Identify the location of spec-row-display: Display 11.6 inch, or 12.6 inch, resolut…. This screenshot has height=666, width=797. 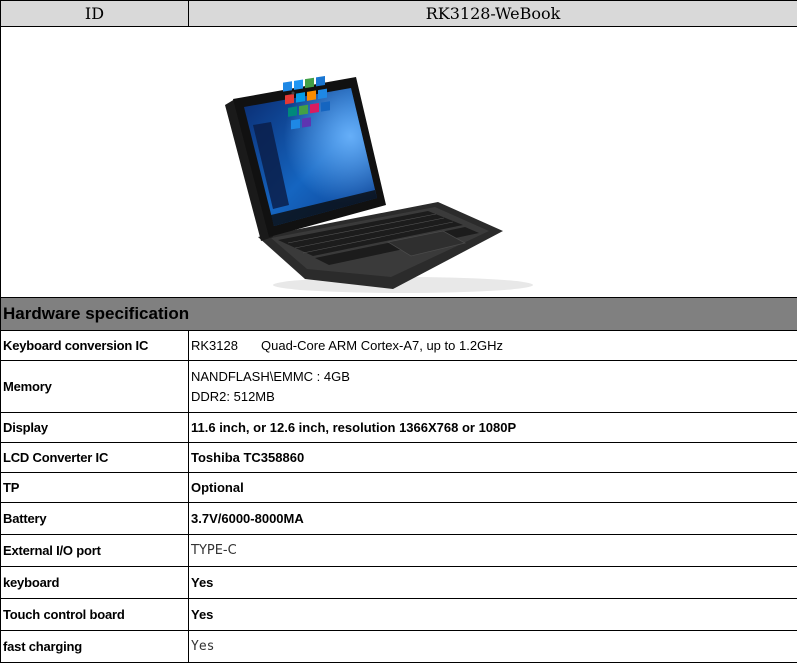
(398, 427).